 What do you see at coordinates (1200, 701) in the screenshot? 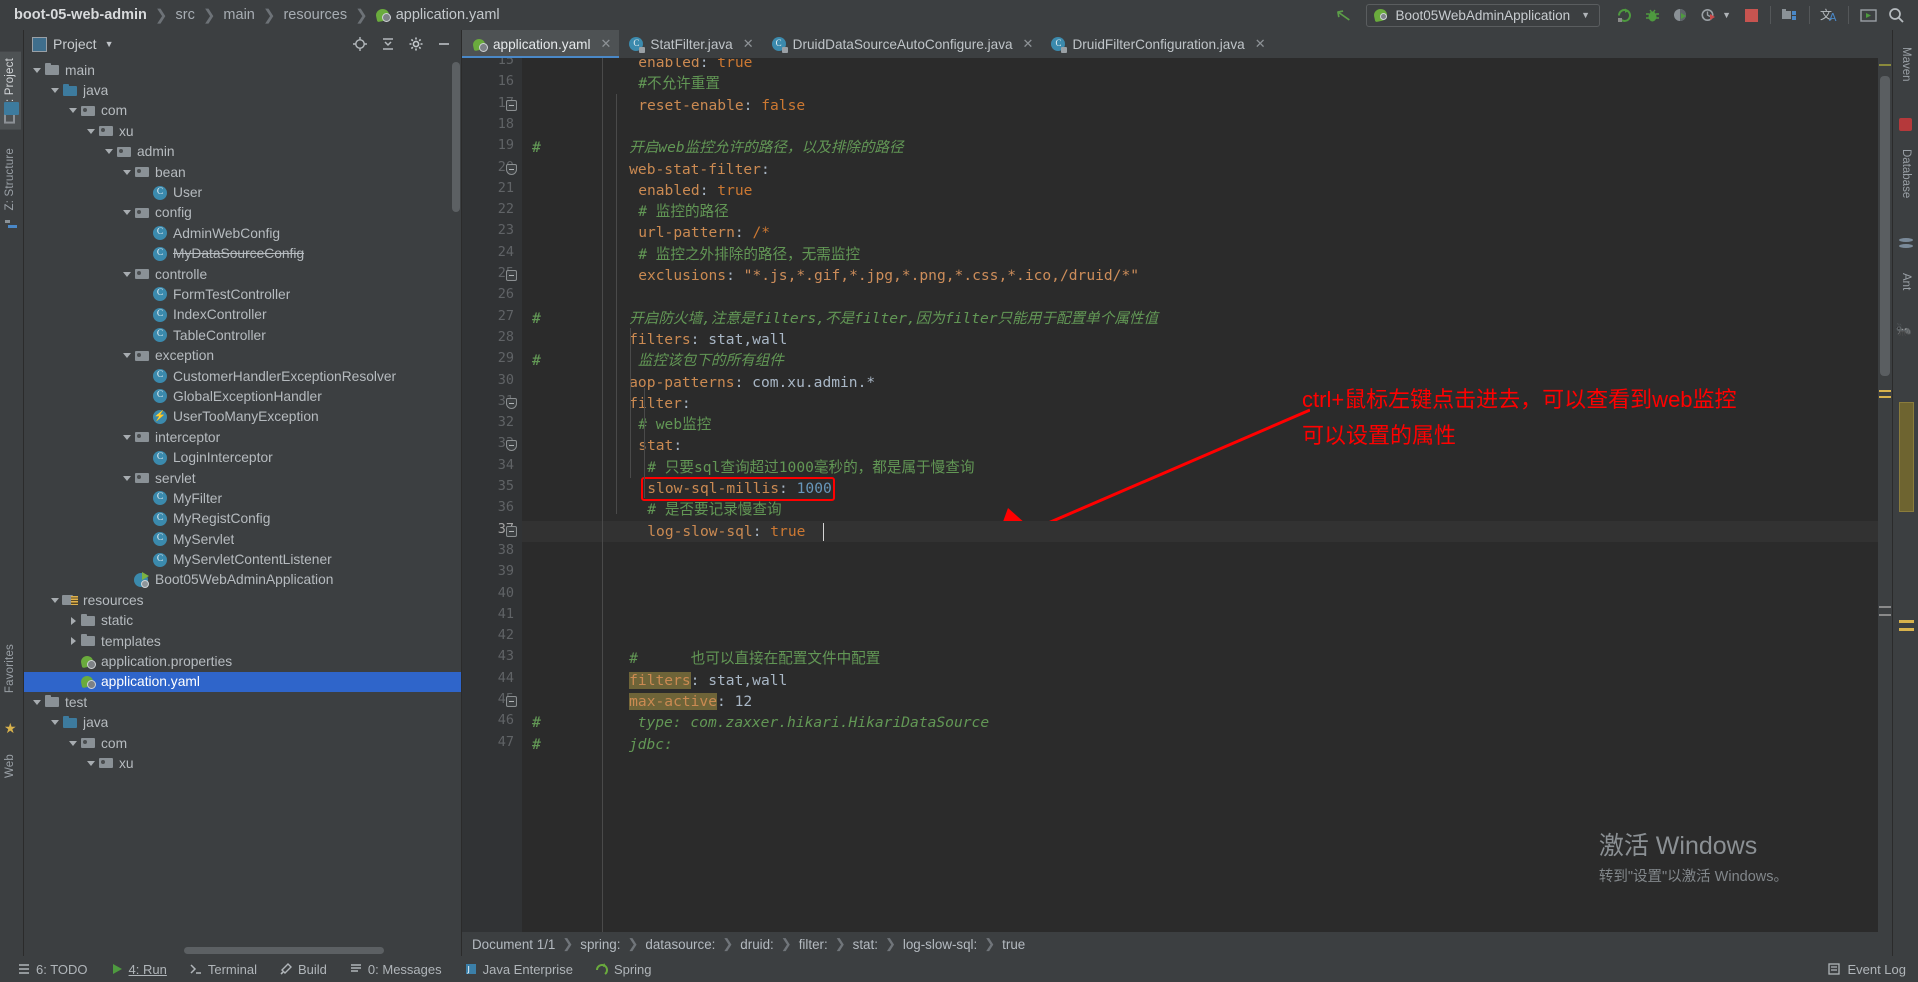
I see `code-line: max-active: 12` at bounding box center [1200, 701].